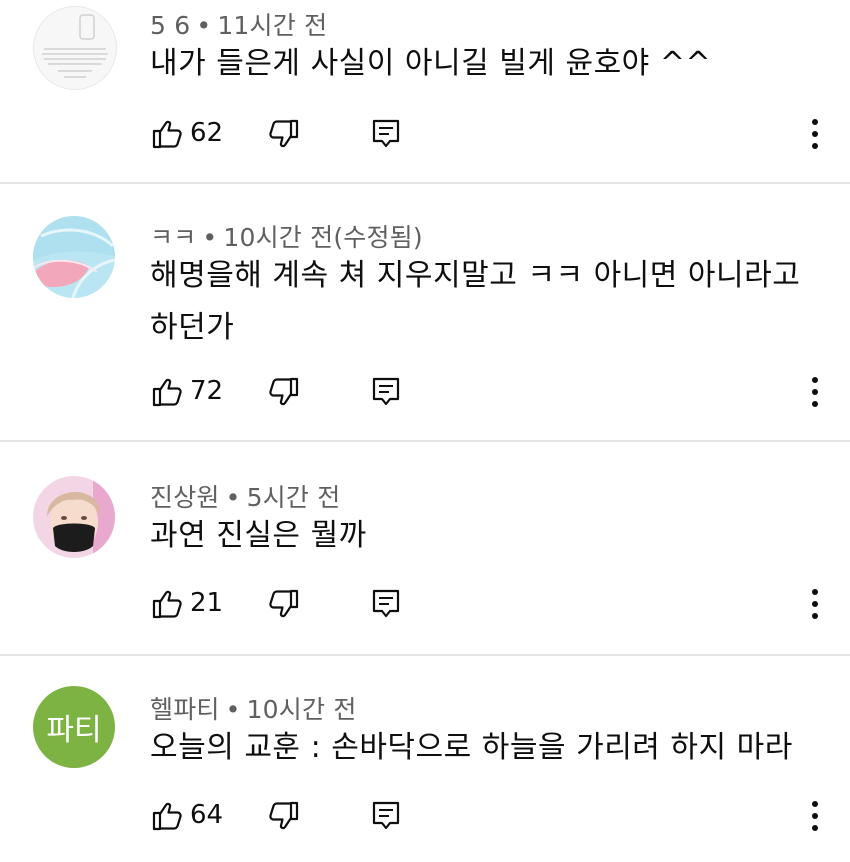 This screenshot has height=862, width=850. Describe the element at coordinates (185, 709) in the screenshot. I see `comment-author: 헬파티` at that location.